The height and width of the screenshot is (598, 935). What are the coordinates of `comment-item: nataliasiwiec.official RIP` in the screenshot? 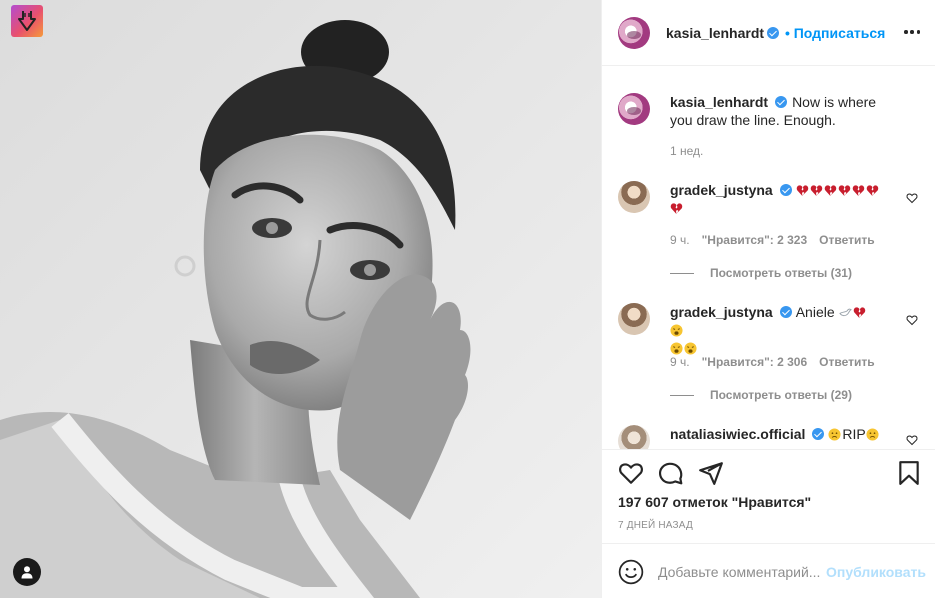 It's located at (768, 437).